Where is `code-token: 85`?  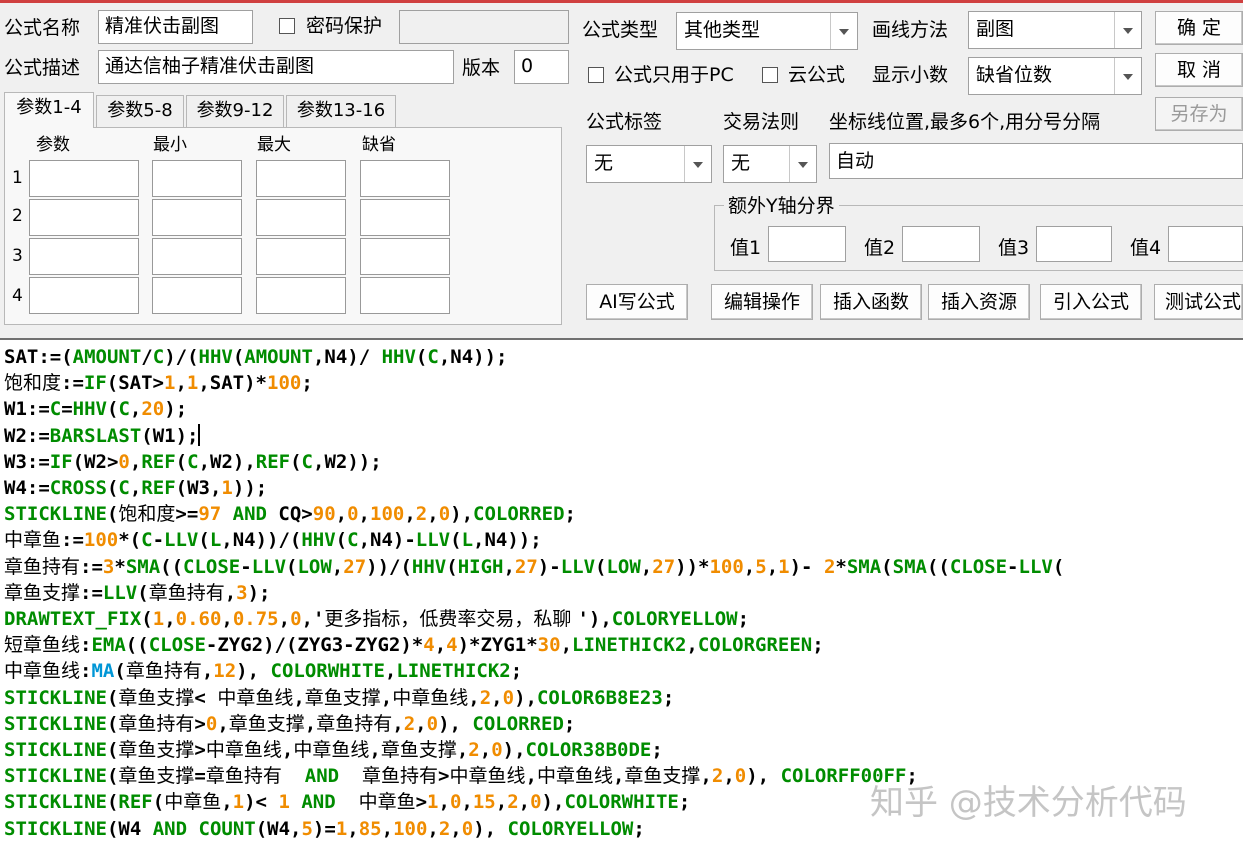 code-token: 85 is located at coordinates (370, 828).